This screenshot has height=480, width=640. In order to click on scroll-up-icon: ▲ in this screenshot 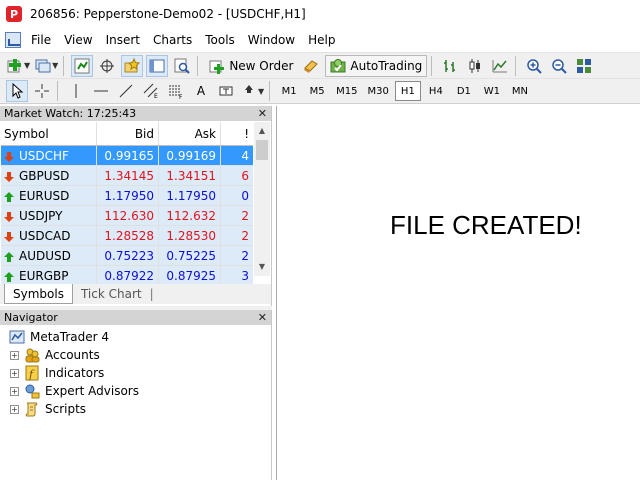, I will do `click(262, 130)`.